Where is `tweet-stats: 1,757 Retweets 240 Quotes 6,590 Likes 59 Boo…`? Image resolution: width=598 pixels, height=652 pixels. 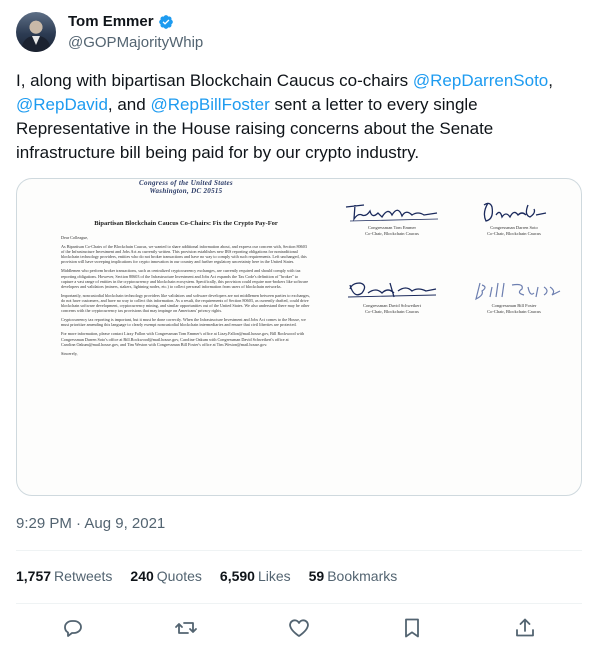 tweet-stats: 1,757 Retweets 240 Quotes 6,590 Likes 59 Boo… is located at coordinates (215, 577).